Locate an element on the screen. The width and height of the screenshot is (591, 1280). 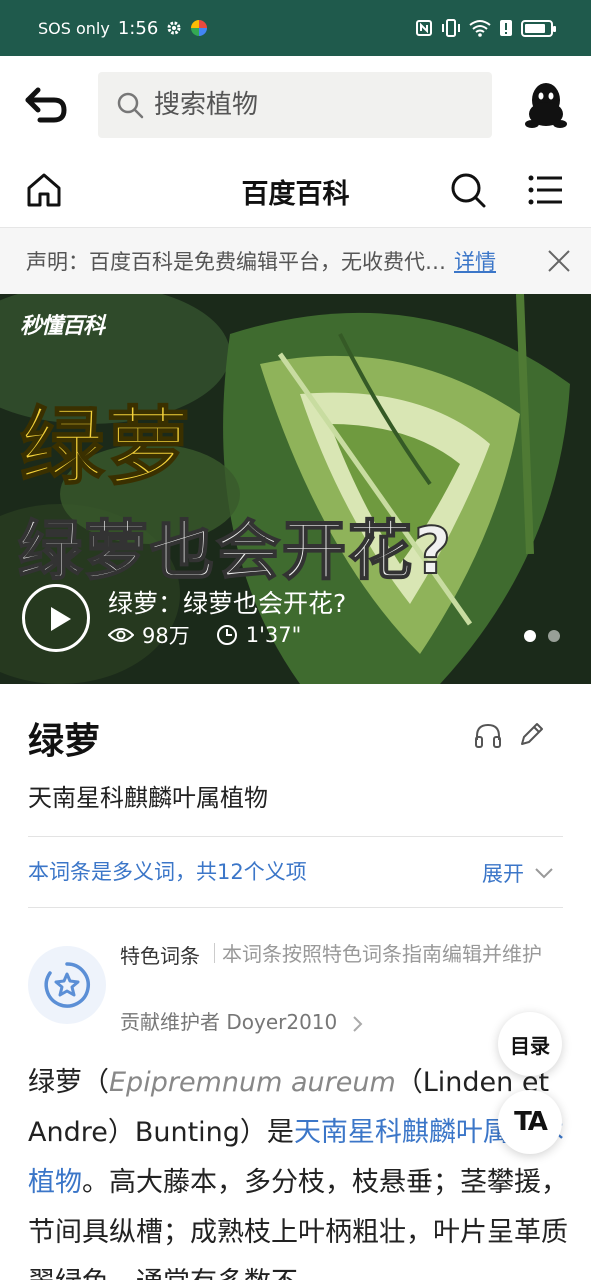
baike-nav: 百度百科 is located at coordinates (295, 192).